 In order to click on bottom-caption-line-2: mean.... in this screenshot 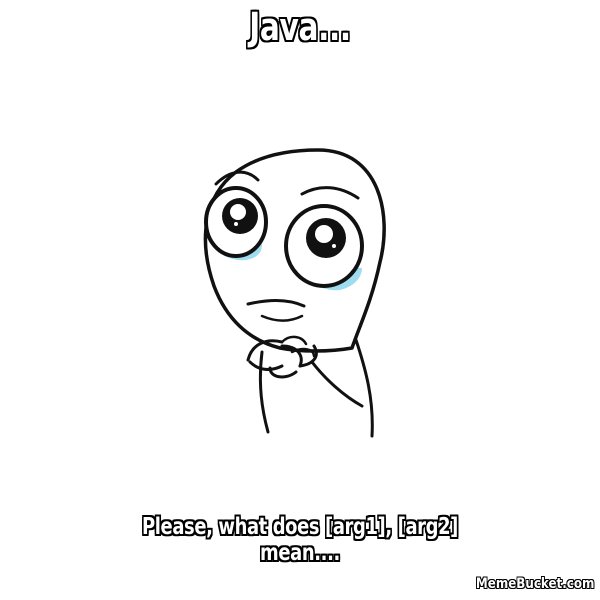, I will do `click(300, 553)`.